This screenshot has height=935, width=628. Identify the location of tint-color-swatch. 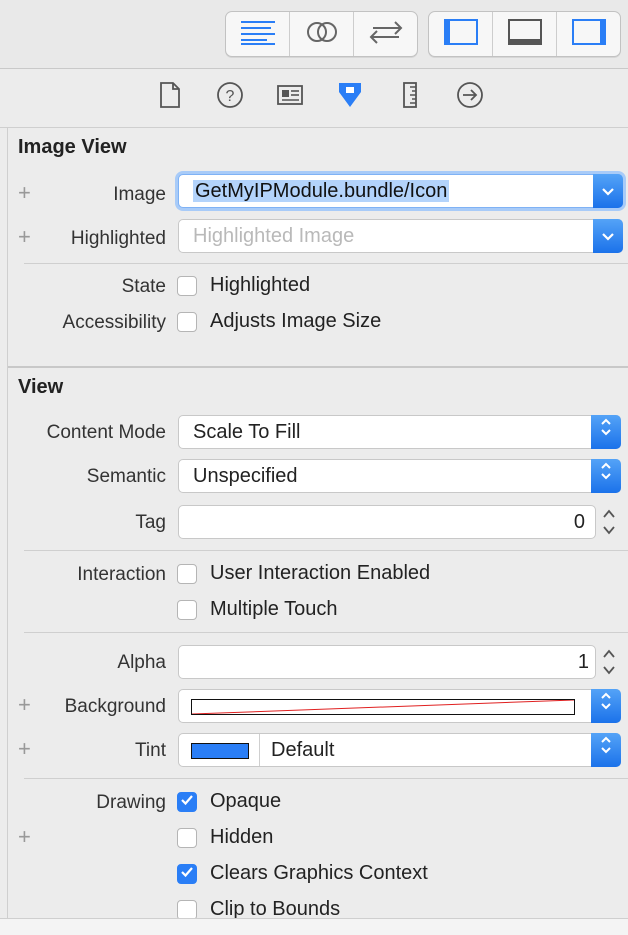
(220, 751).